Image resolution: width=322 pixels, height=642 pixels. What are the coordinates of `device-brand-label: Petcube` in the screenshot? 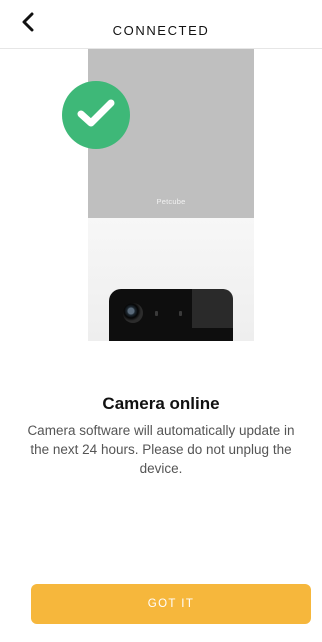 It's located at (171, 201).